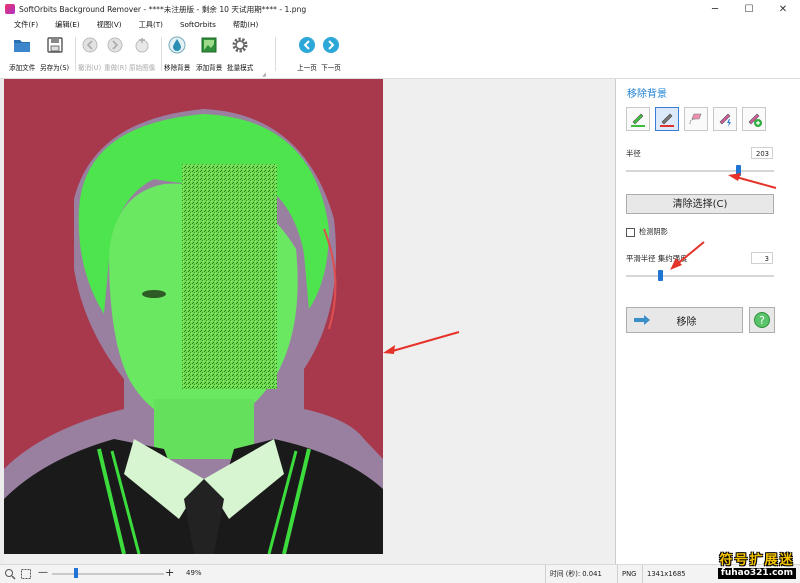 The width and height of the screenshot is (800, 583). What do you see at coordinates (400, 573) in the screenshot?
I see `status-bar: — + 49% 时间 (秒): 0.041 PNG 1341x1685` at bounding box center [400, 573].